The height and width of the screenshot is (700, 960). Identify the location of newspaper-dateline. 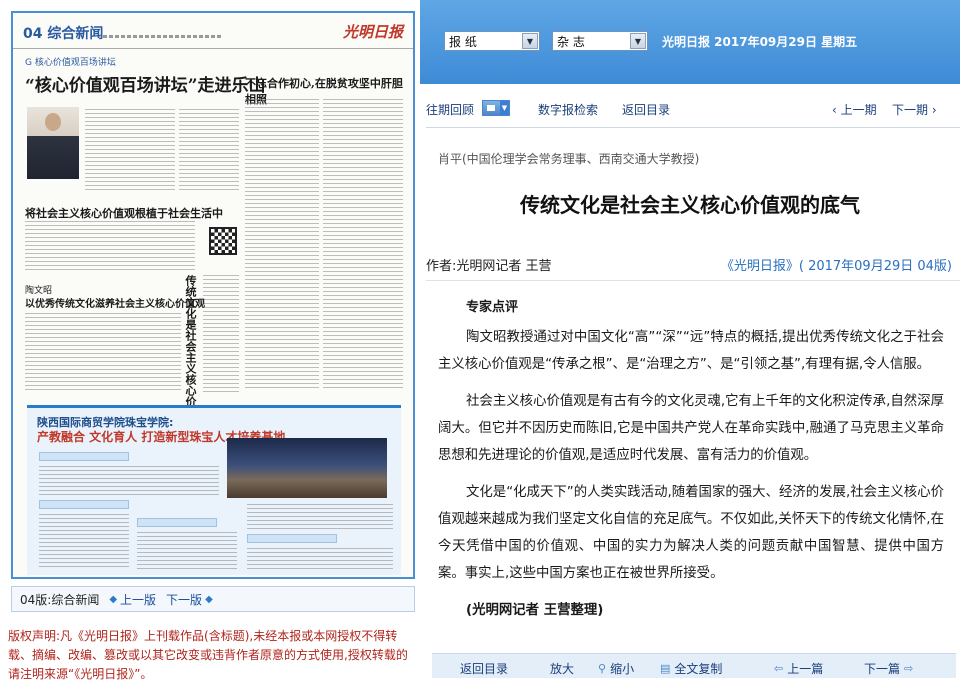
(163, 36).